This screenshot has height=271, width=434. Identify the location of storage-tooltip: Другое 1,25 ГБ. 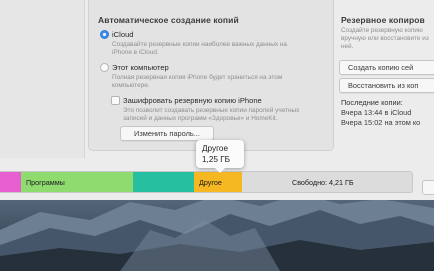
(220, 156).